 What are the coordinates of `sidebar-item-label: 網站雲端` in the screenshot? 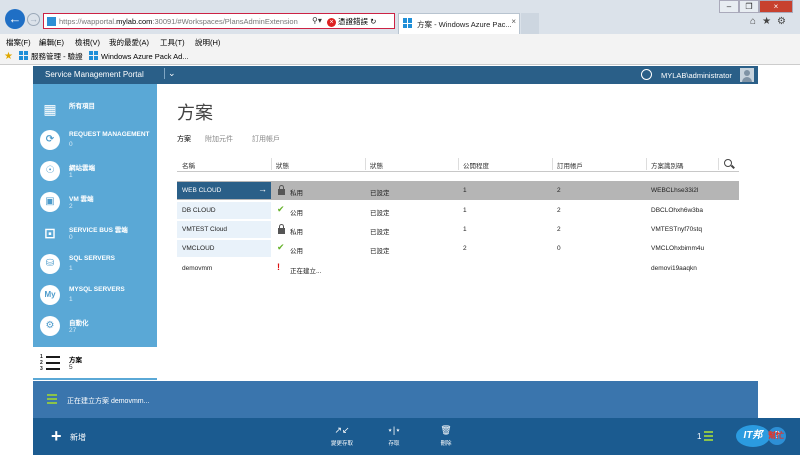 It's located at (82, 168).